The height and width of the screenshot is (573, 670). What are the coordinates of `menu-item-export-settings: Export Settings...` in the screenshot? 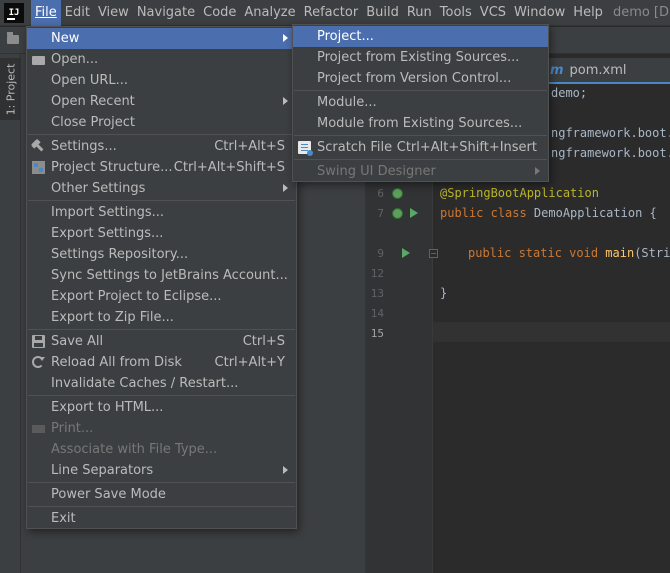 It's located at (161, 233).